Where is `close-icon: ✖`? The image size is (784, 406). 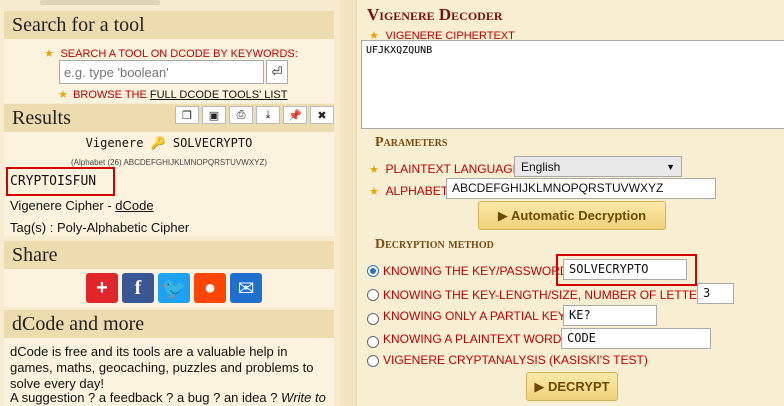 close-icon: ✖ is located at coordinates (322, 115).